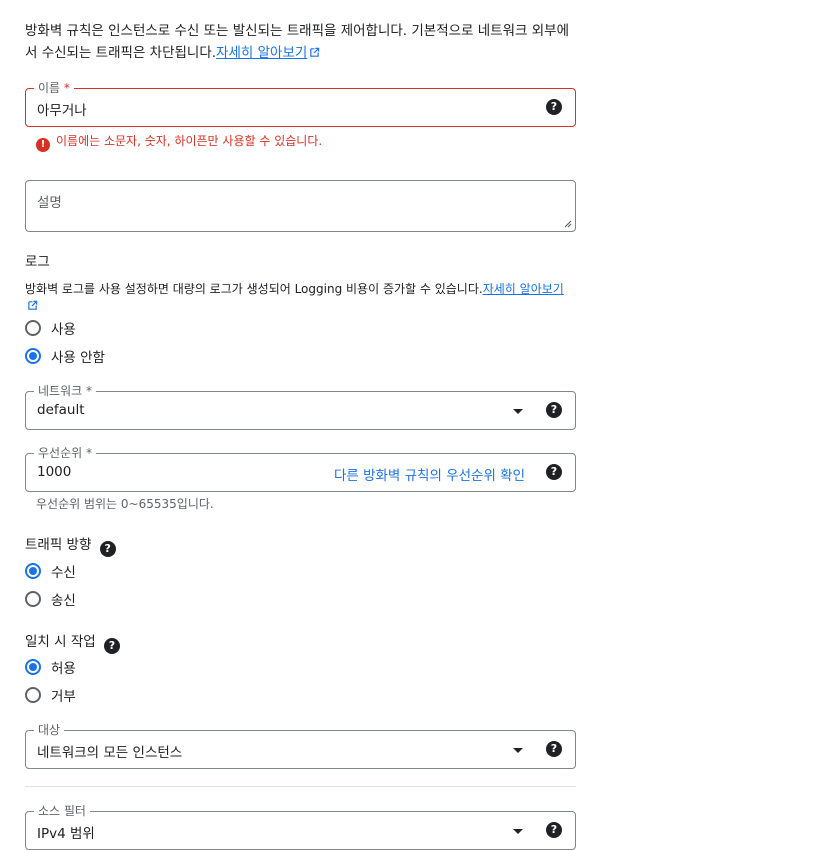 The image size is (816, 851). What do you see at coordinates (63, 571) in the screenshot?
I see `direction-ingress-label: 수신` at bounding box center [63, 571].